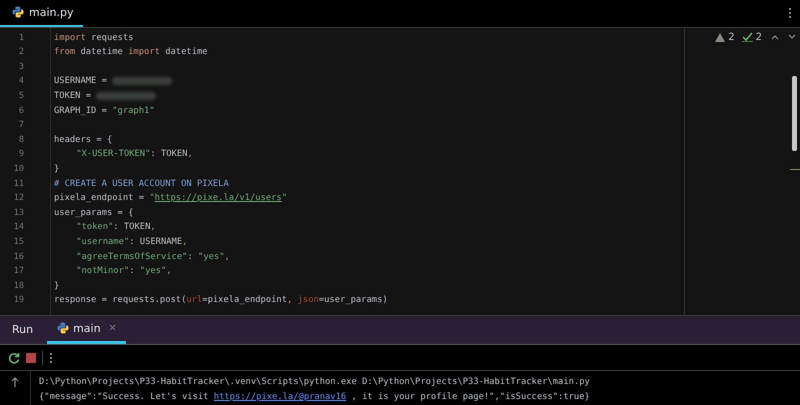 The image size is (800, 405). Describe the element at coordinates (124, 271) in the screenshot. I see `code-line: "notMinor": "yes",` at that location.